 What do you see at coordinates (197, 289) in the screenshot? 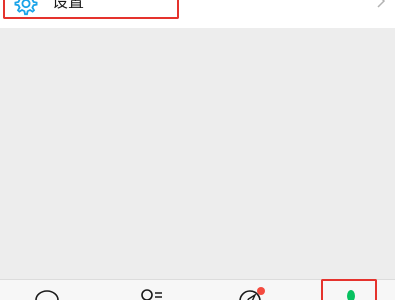
I see `bottom-tab-bar` at bounding box center [197, 289].